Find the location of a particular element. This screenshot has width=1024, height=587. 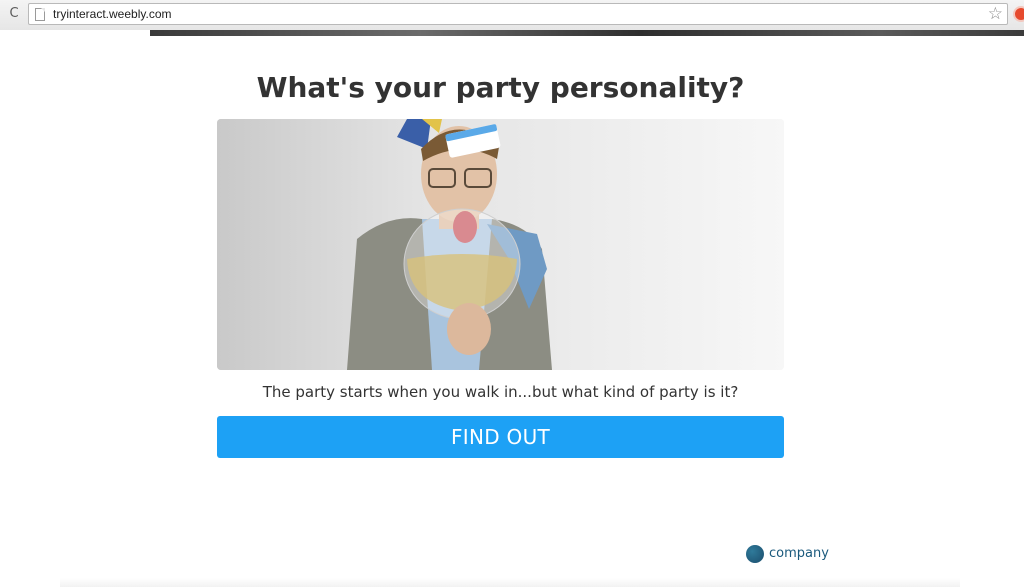

page-footer-shadow is located at coordinates (510, 582).